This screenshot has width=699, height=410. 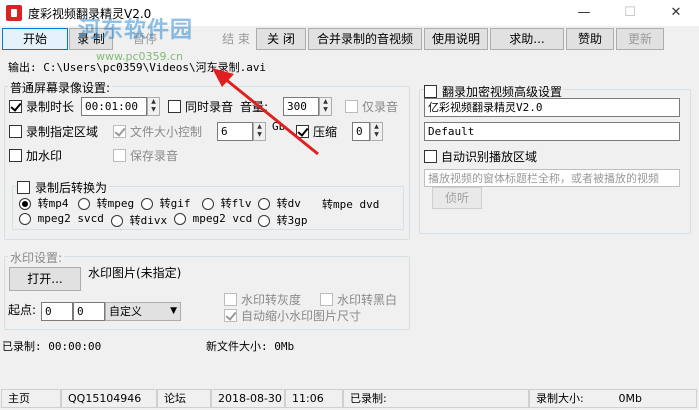 What do you see at coordinates (230, 299) in the screenshot?
I see `to-gray-checkbox` at bounding box center [230, 299].